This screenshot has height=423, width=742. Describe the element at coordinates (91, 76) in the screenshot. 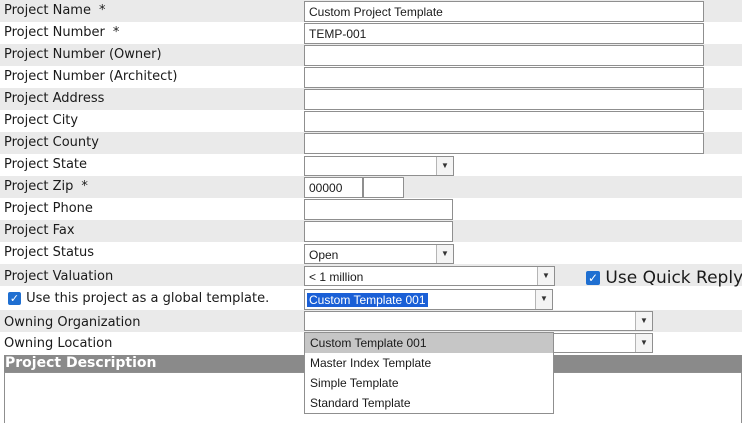

I see `project-number-architect-label: Project Number (Architect)` at that location.